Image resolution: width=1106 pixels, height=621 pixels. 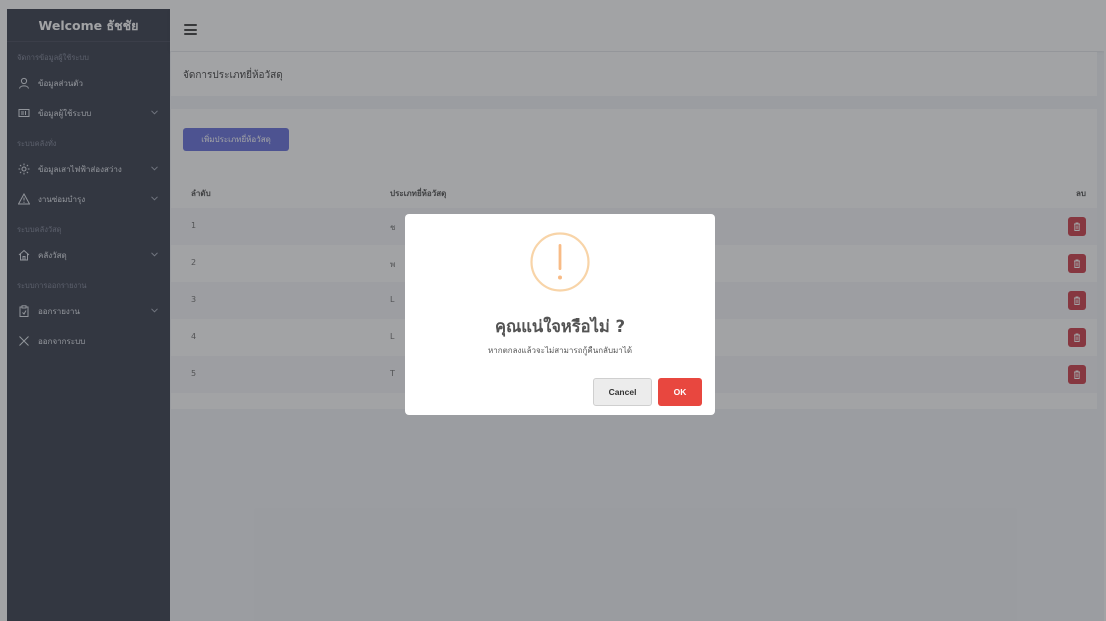 What do you see at coordinates (560, 326) in the screenshot?
I see `dialog-title: คุณแน่ใจหรือไม่ ?` at bounding box center [560, 326].